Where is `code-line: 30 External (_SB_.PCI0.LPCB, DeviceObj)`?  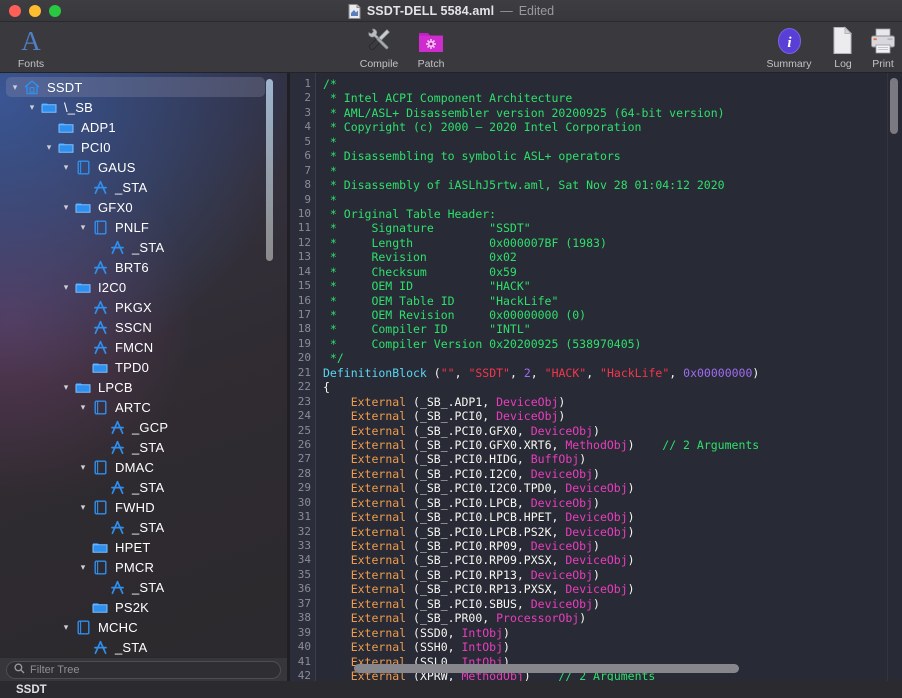
code-line: 30 External (_SB_.PCI0.LPCB, DeviceObj) is located at coordinates (596, 503).